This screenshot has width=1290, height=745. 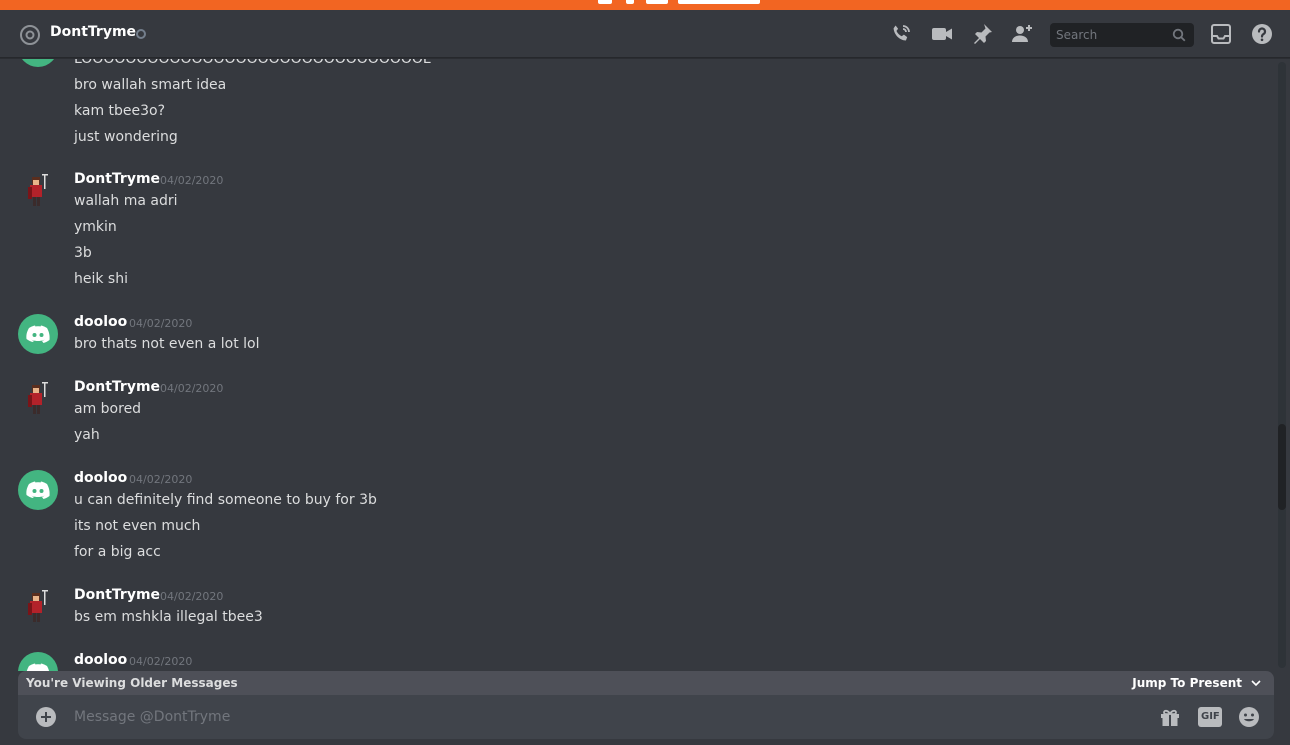 What do you see at coordinates (93, 32) in the screenshot?
I see `channel-name: DontTryme` at bounding box center [93, 32].